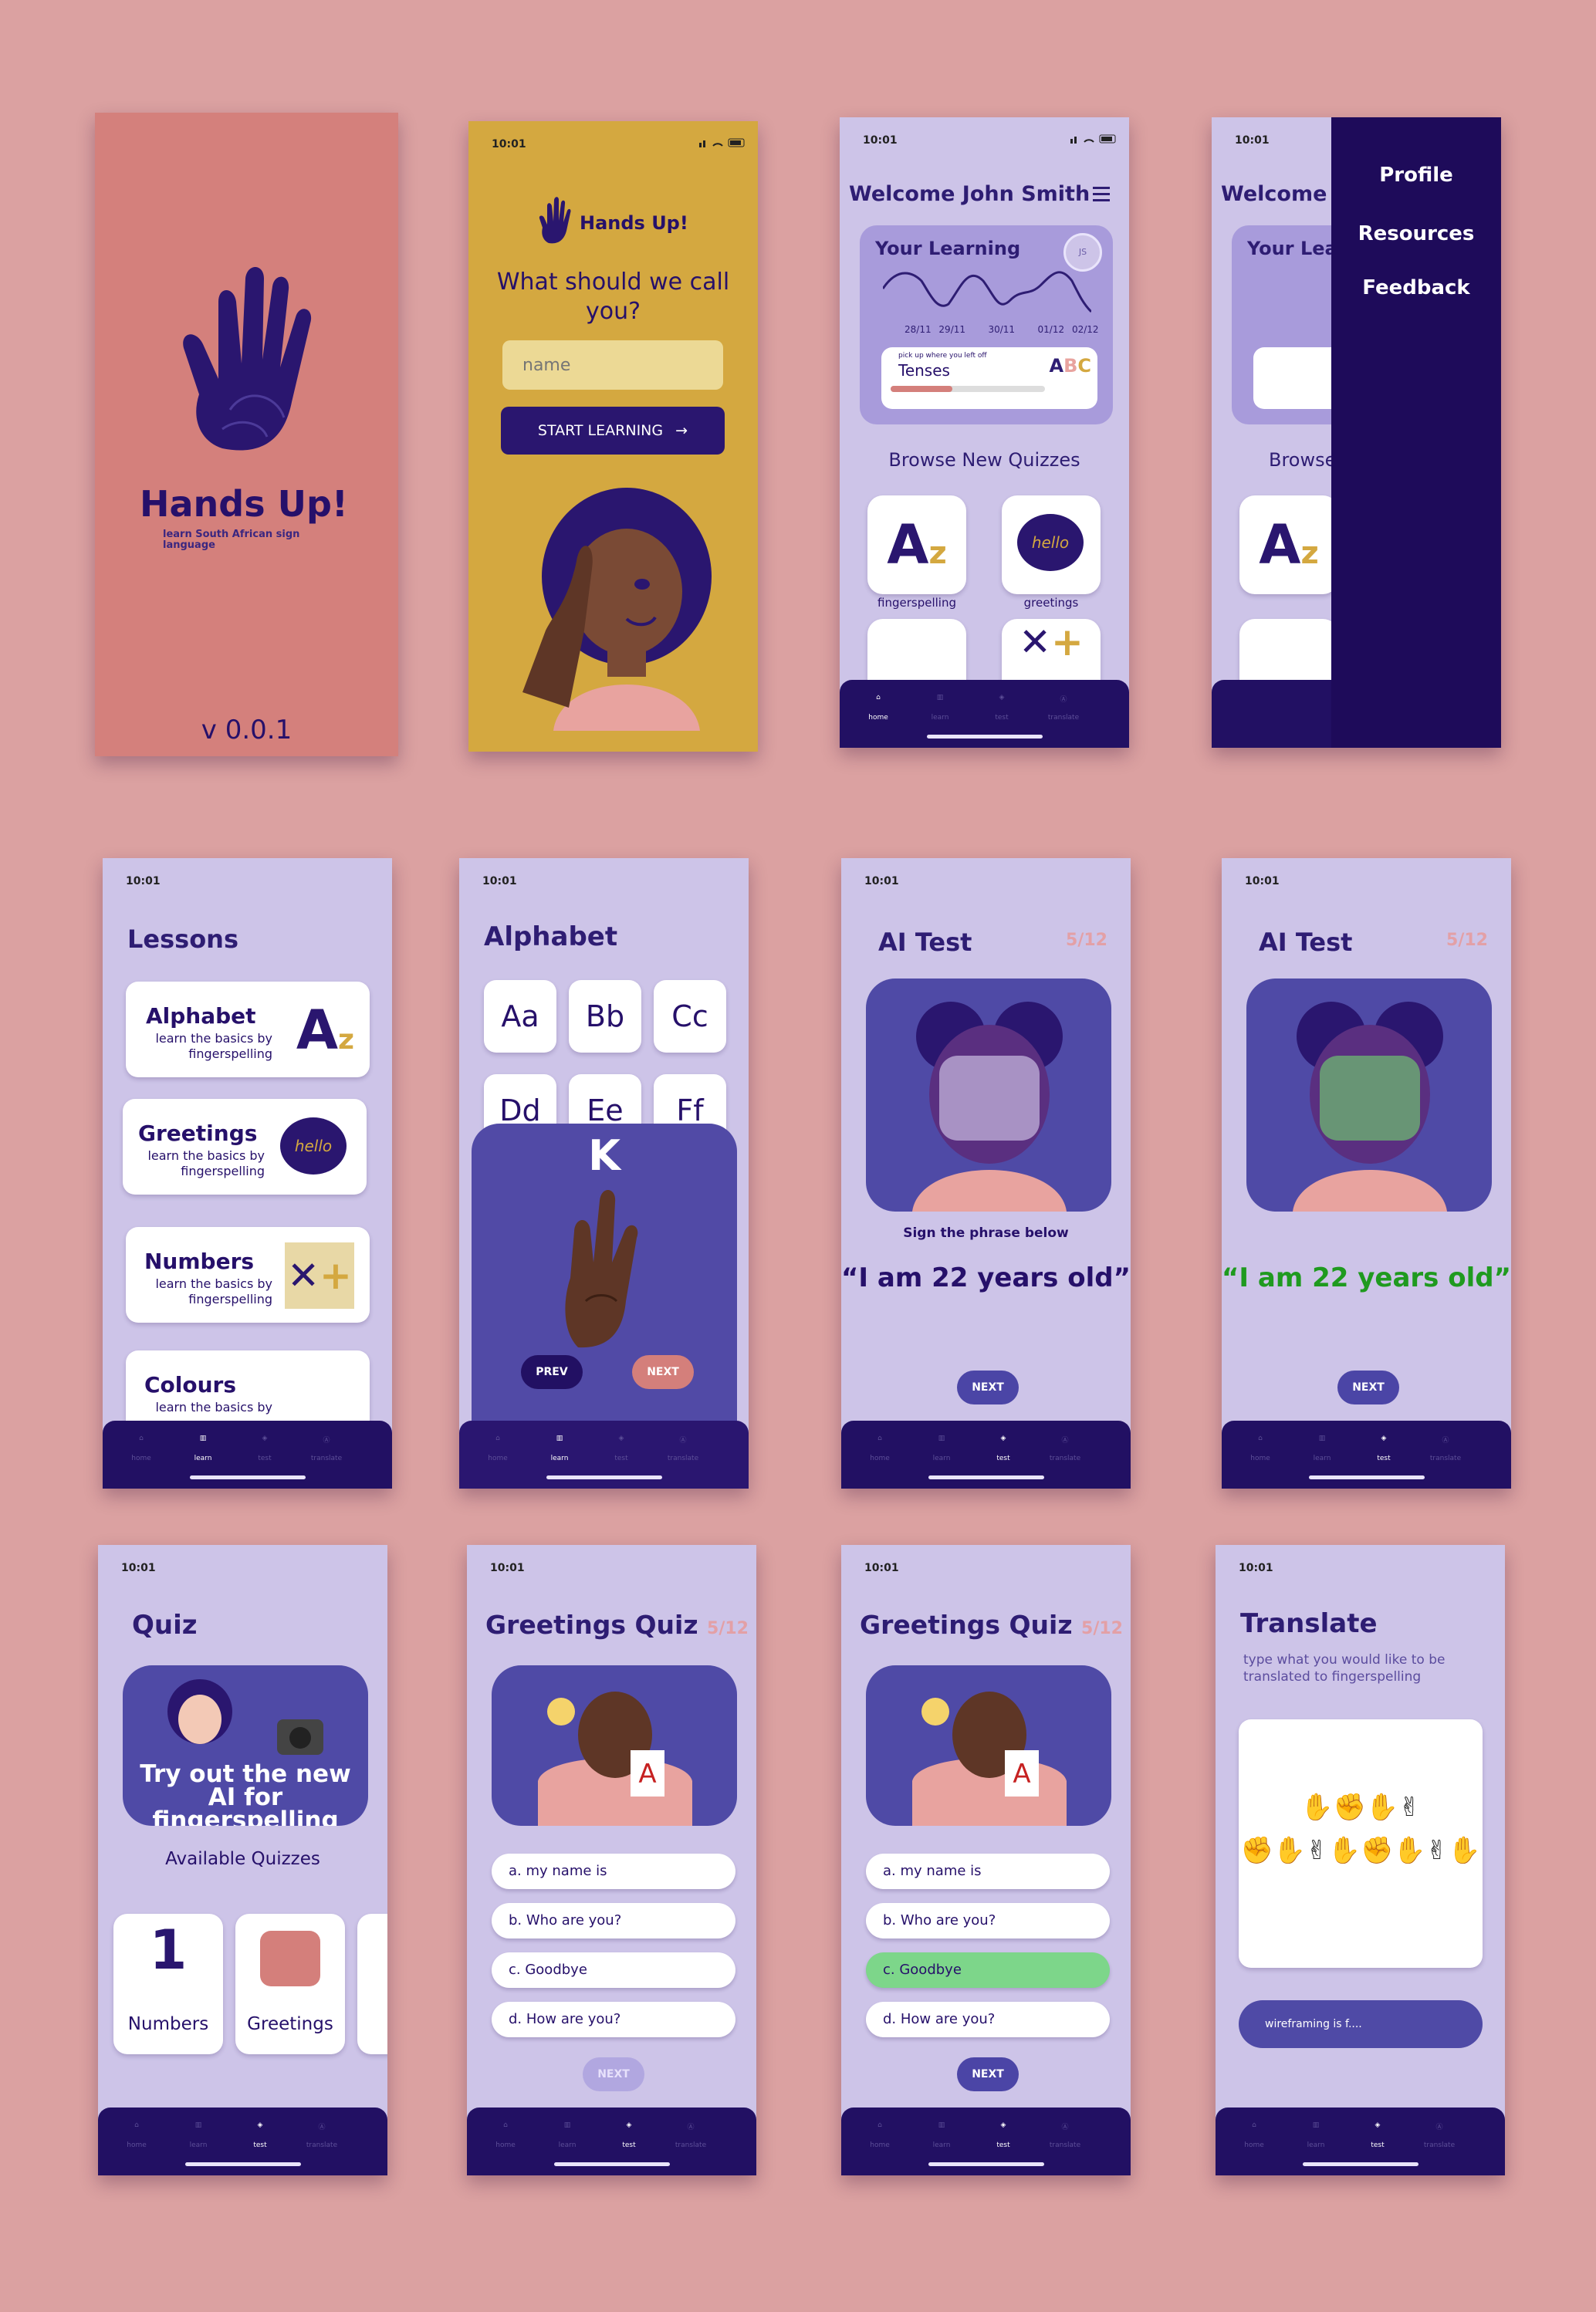  Describe the element at coordinates (1416, 176) in the screenshot. I see `menu-item-profile: Profile` at that location.